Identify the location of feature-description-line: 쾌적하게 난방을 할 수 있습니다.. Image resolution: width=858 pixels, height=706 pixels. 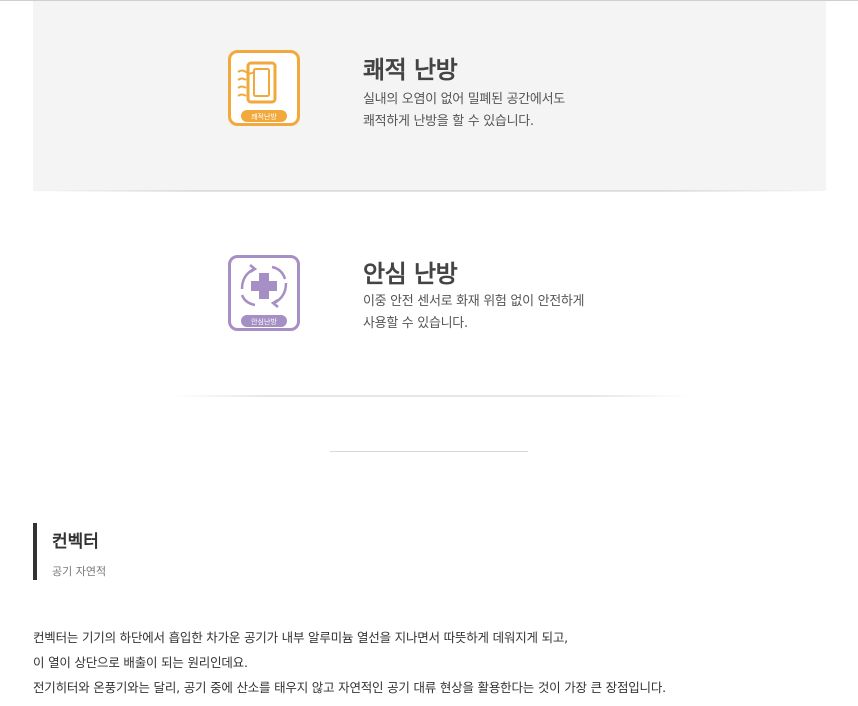
(448, 121).